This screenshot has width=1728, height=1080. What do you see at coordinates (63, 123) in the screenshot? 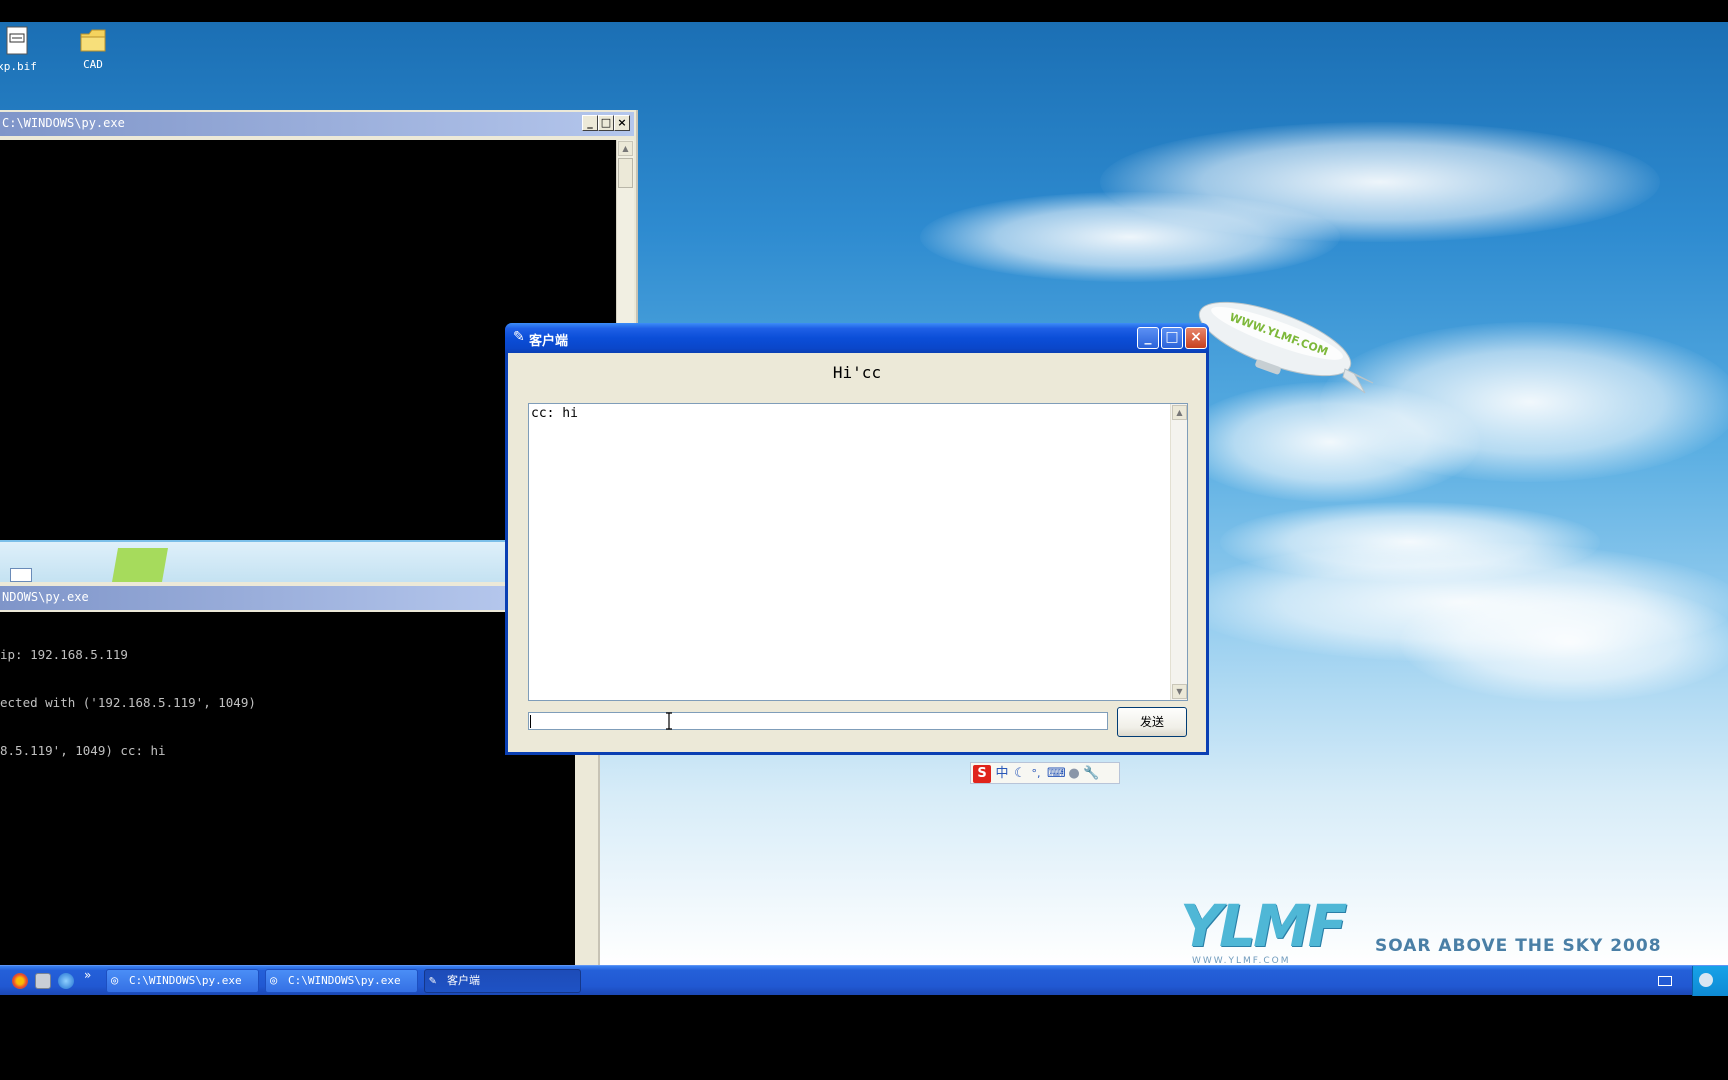
I see `console-top-title: C:\WINDOWS\py.exe` at bounding box center [63, 123].